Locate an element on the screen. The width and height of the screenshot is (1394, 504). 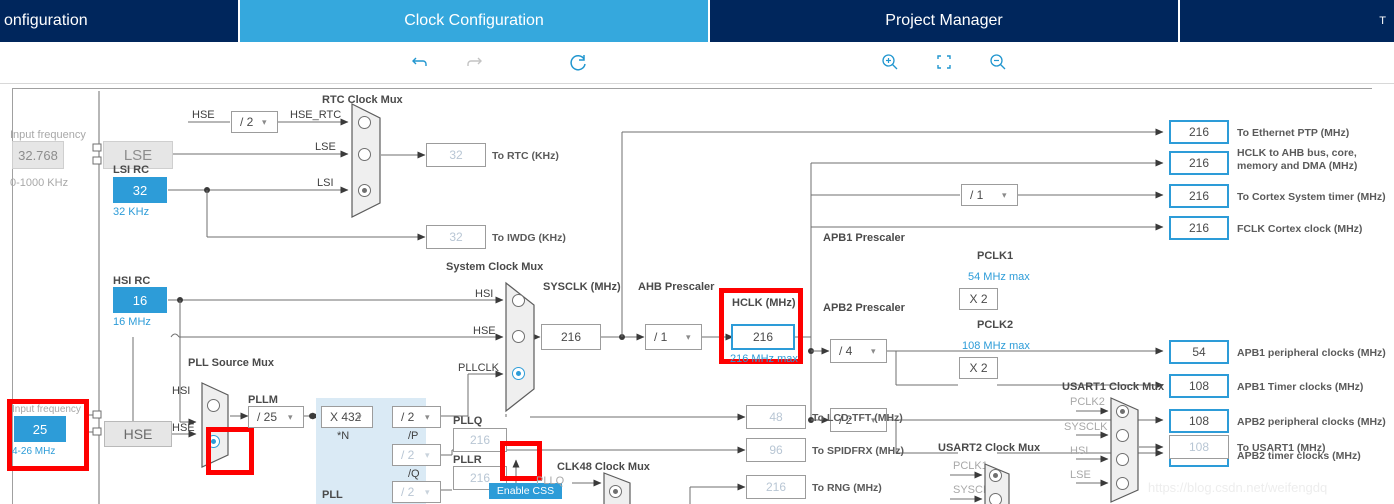
pllr-output-label: PLLR is located at coordinates (467, 460).